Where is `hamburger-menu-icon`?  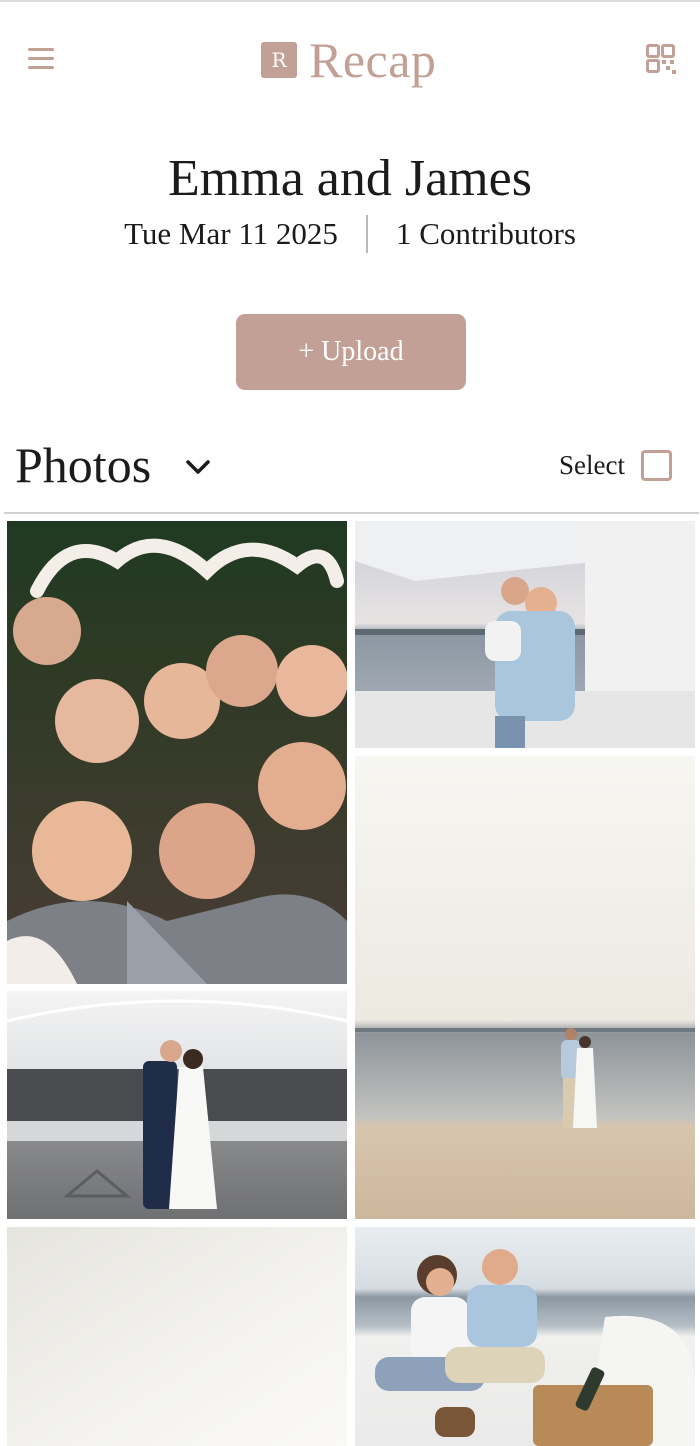
hamburger-menu-icon is located at coordinates (42, 59).